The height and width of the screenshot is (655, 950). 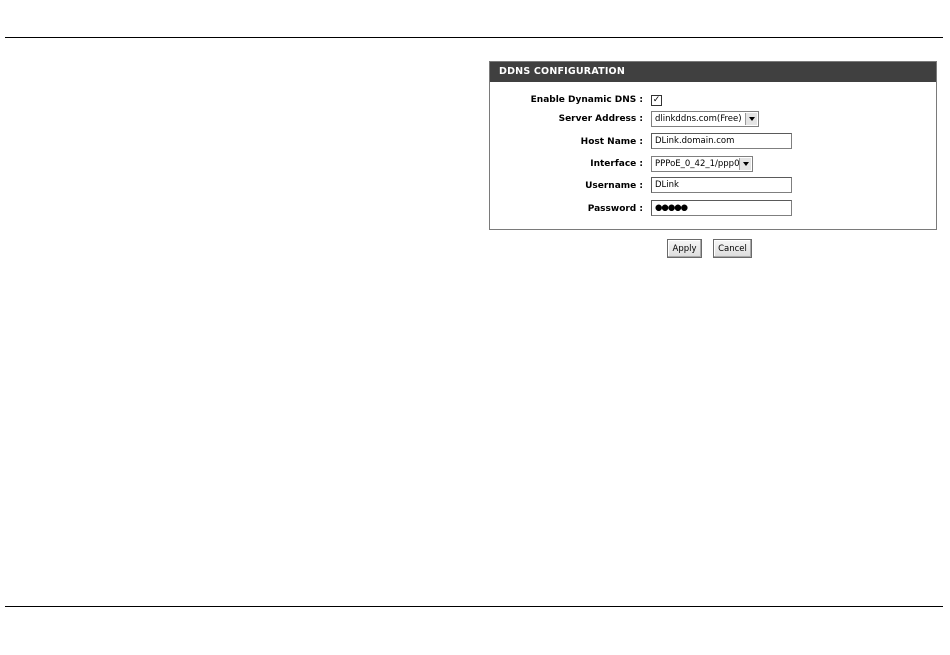 I want to click on username-input: DLink, so click(x=721, y=185).